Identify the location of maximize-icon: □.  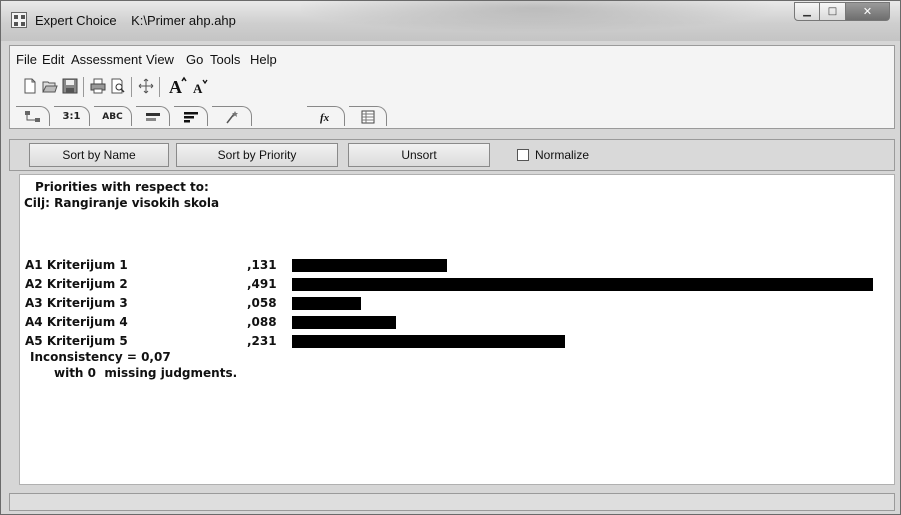
(832, 11).